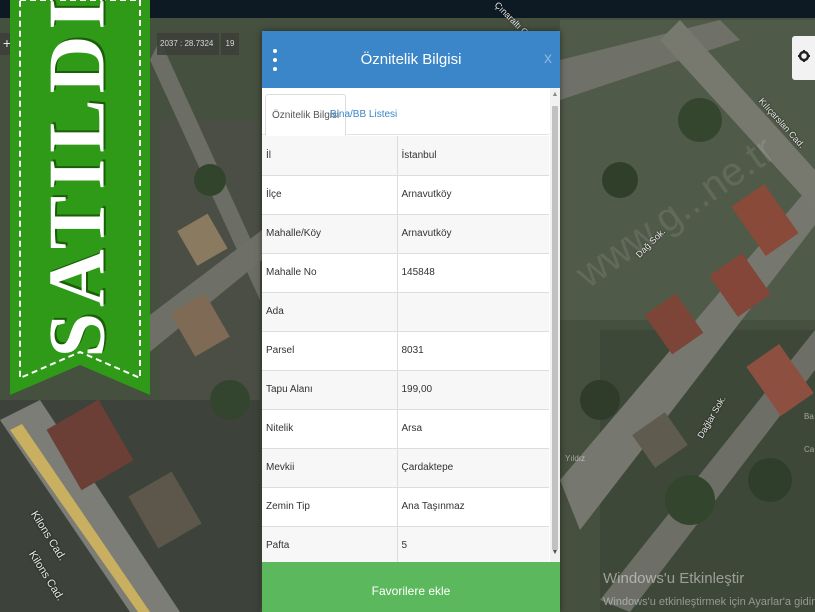  What do you see at coordinates (330, 273) in the screenshot?
I see `attribute-key: Mahalle No` at bounding box center [330, 273].